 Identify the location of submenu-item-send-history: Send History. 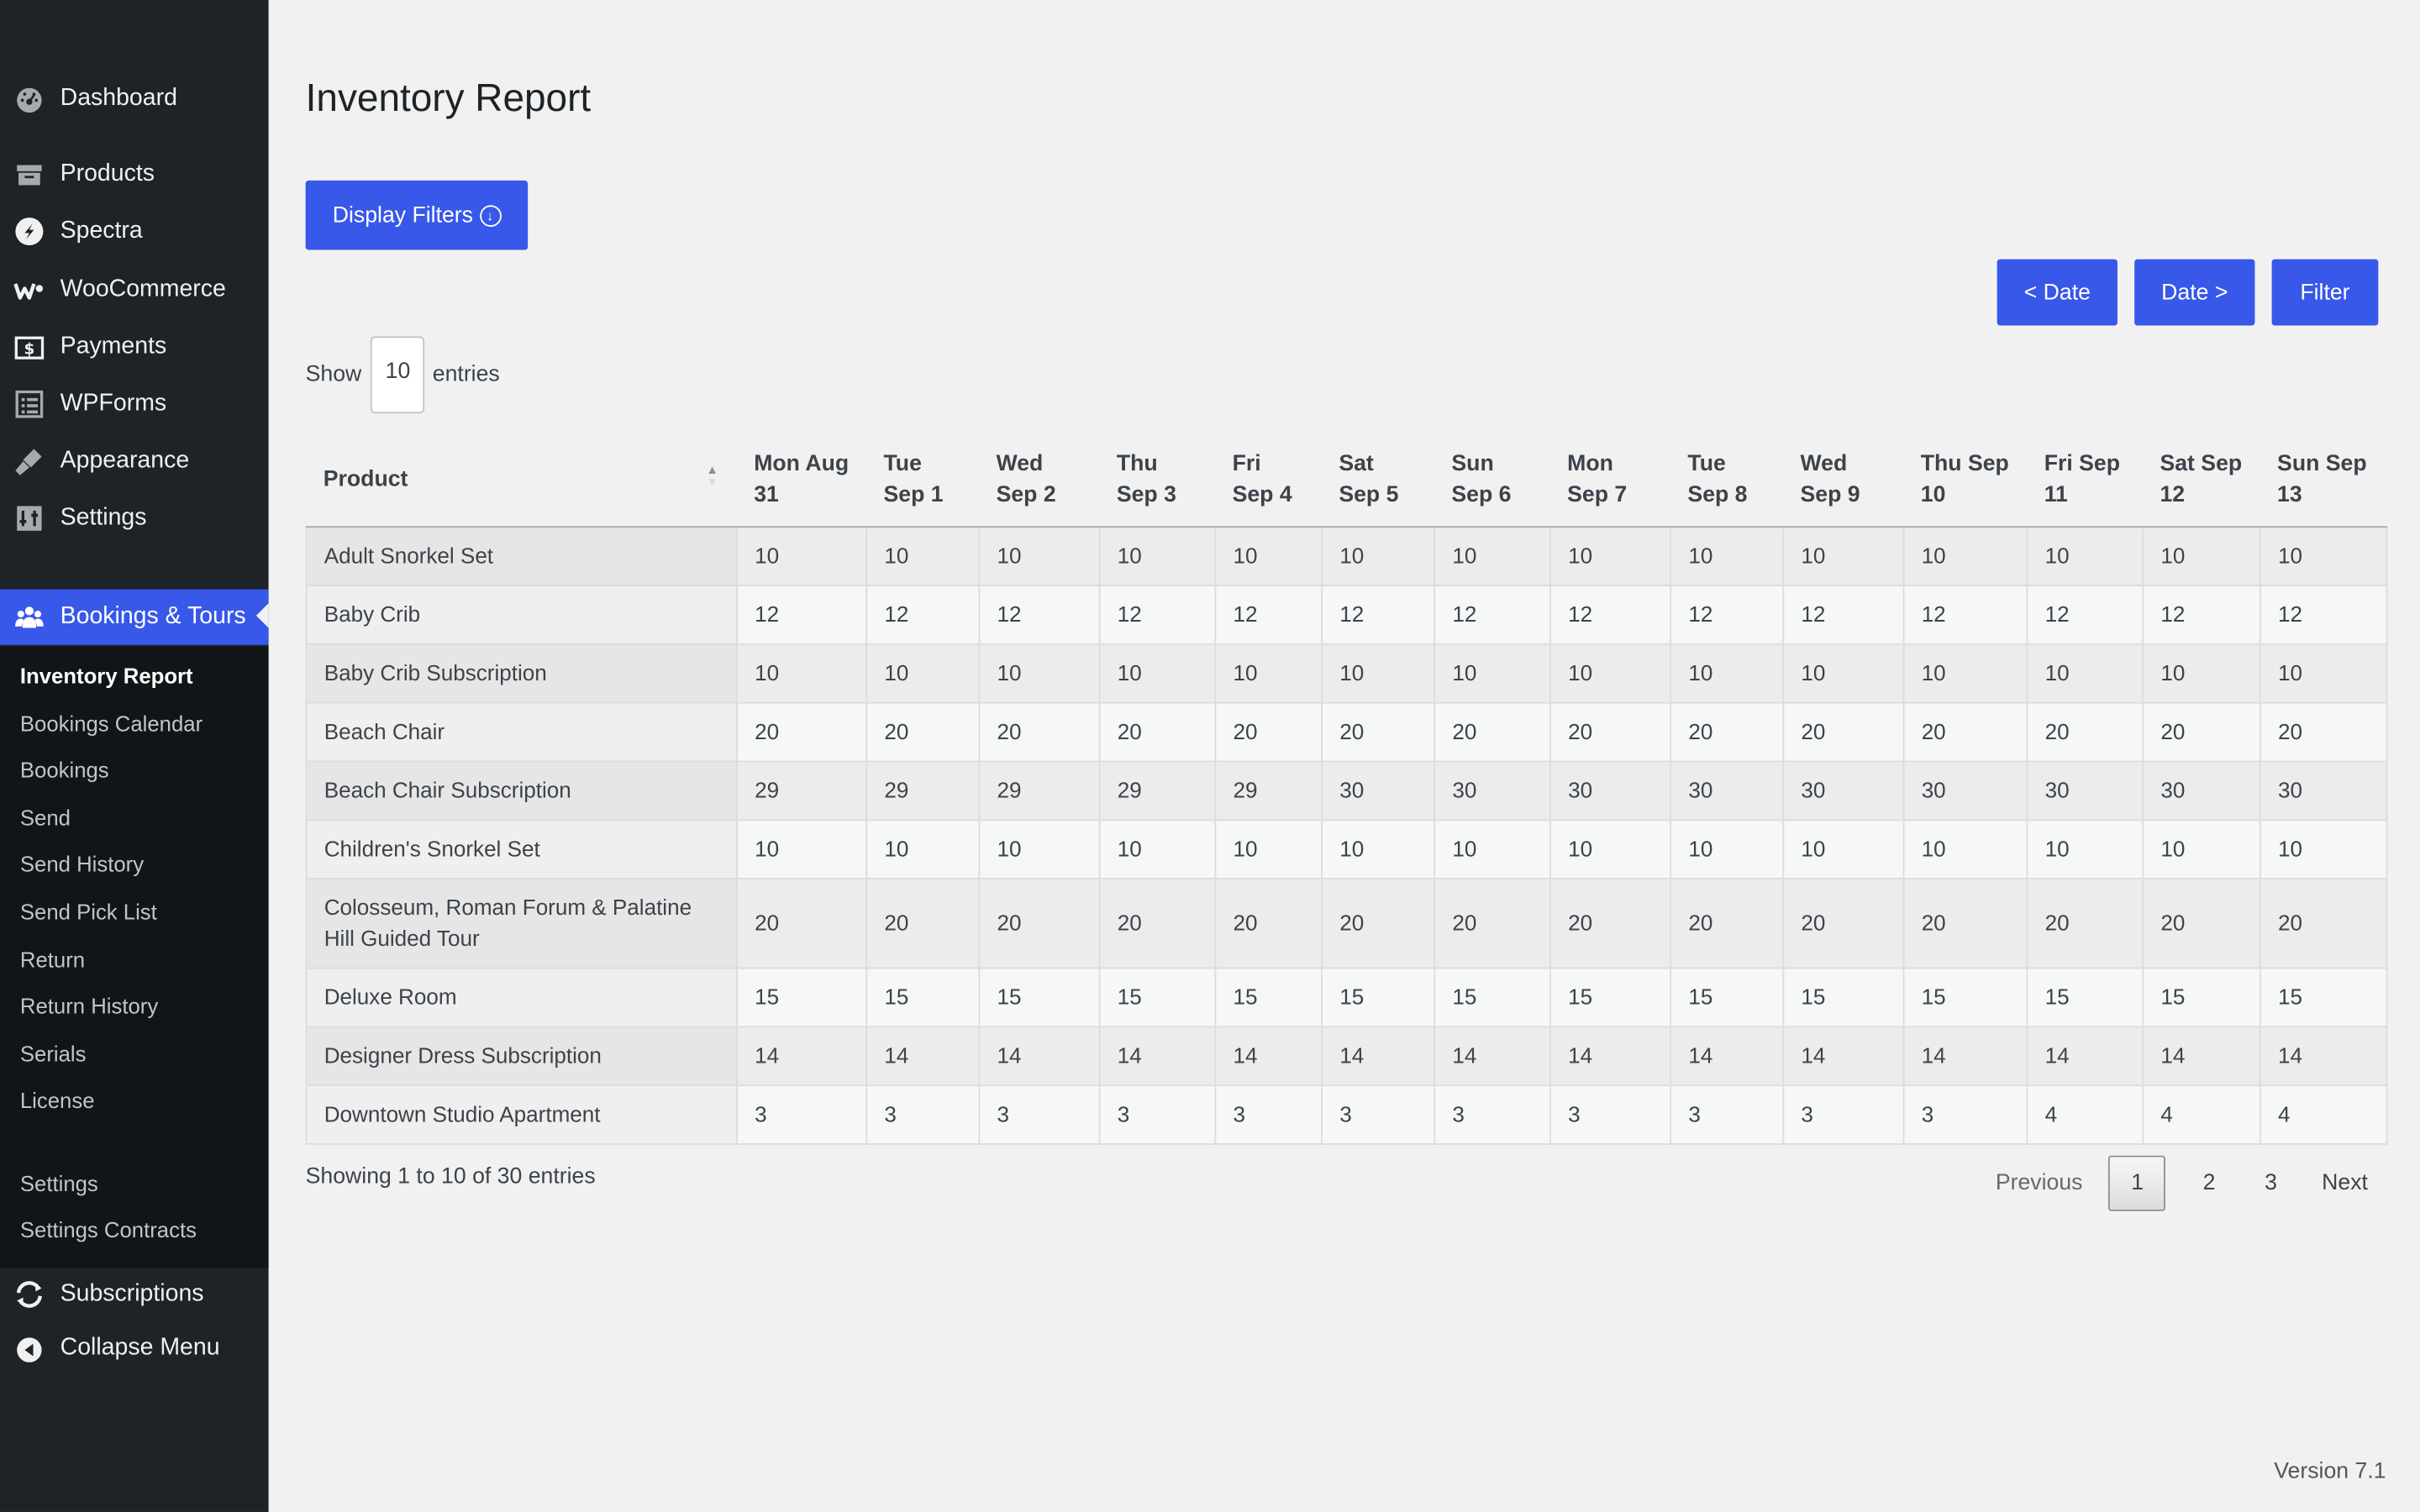
(82, 864).